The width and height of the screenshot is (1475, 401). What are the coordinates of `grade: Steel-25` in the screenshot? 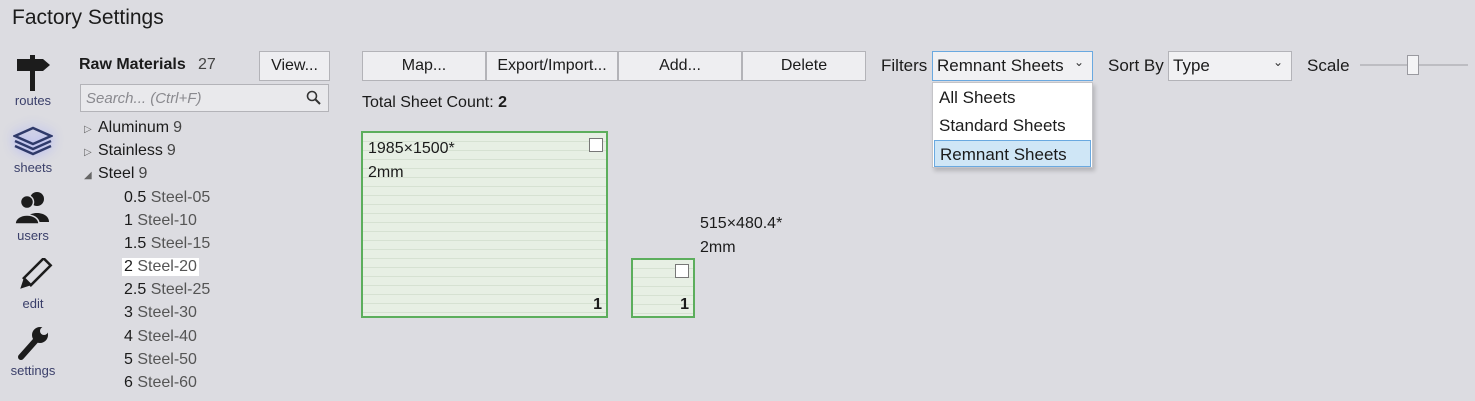 It's located at (180, 289).